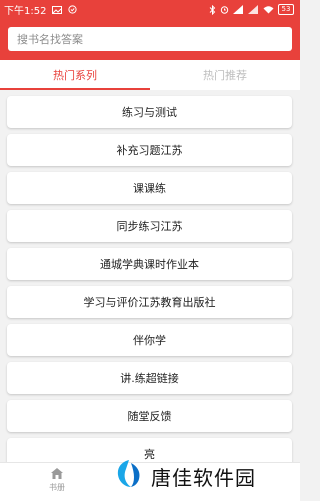  What do you see at coordinates (73, 9) in the screenshot?
I see `app-notification-icon` at bounding box center [73, 9].